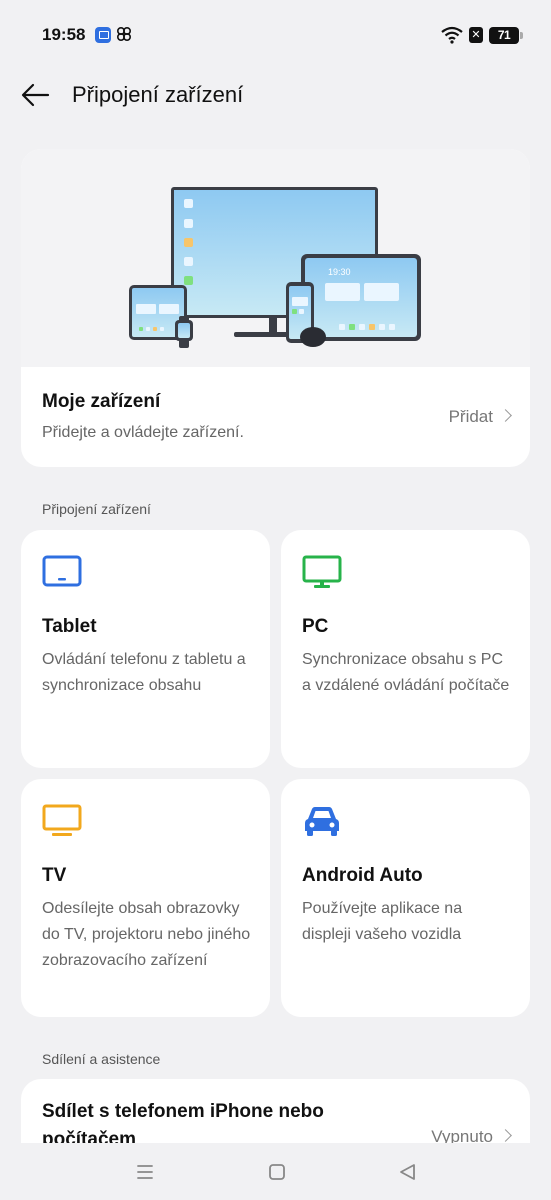 Image resolution: width=551 pixels, height=1200 pixels. I want to click on back-triangle-icon, so click(408, 1172).